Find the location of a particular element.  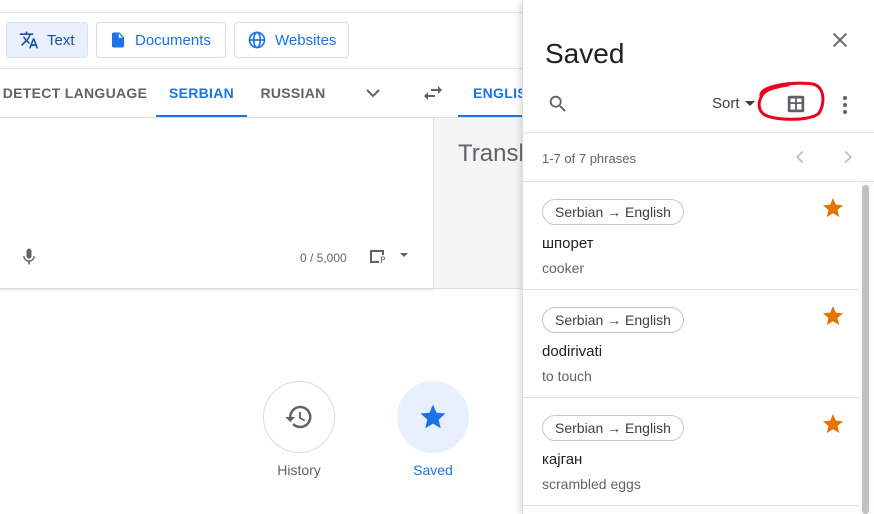

saved-phrase-text: шпорет is located at coordinates (568, 243).